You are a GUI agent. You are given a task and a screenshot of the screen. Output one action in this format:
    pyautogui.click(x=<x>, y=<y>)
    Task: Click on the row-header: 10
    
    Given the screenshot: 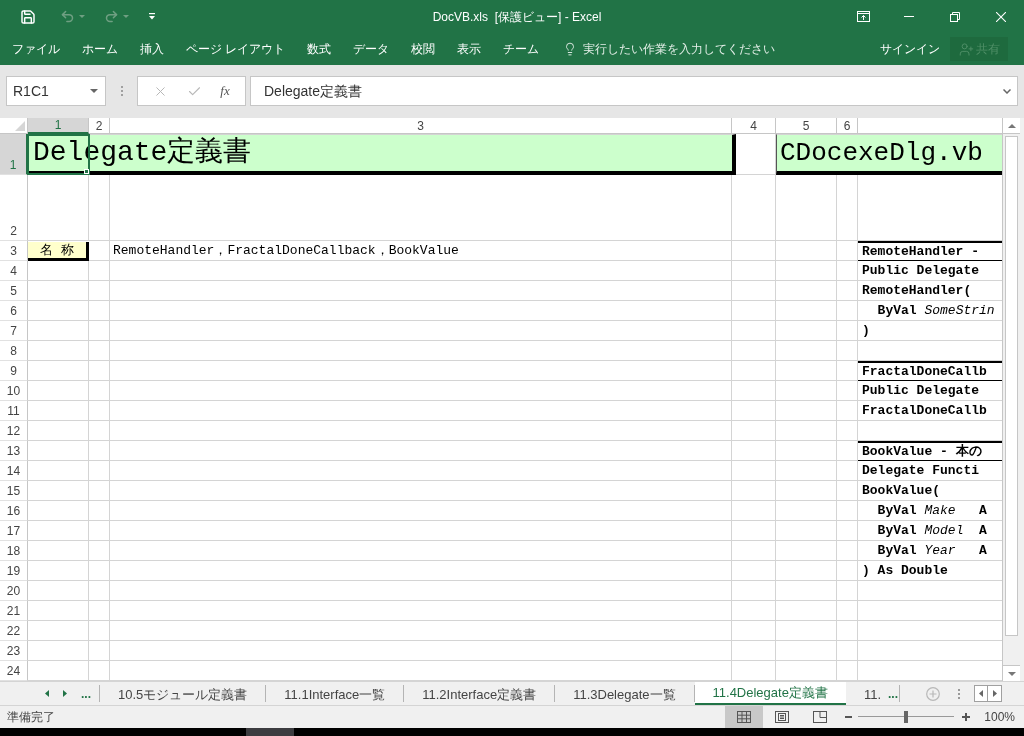 What is the action you would take?
    pyautogui.click(x=14, y=391)
    